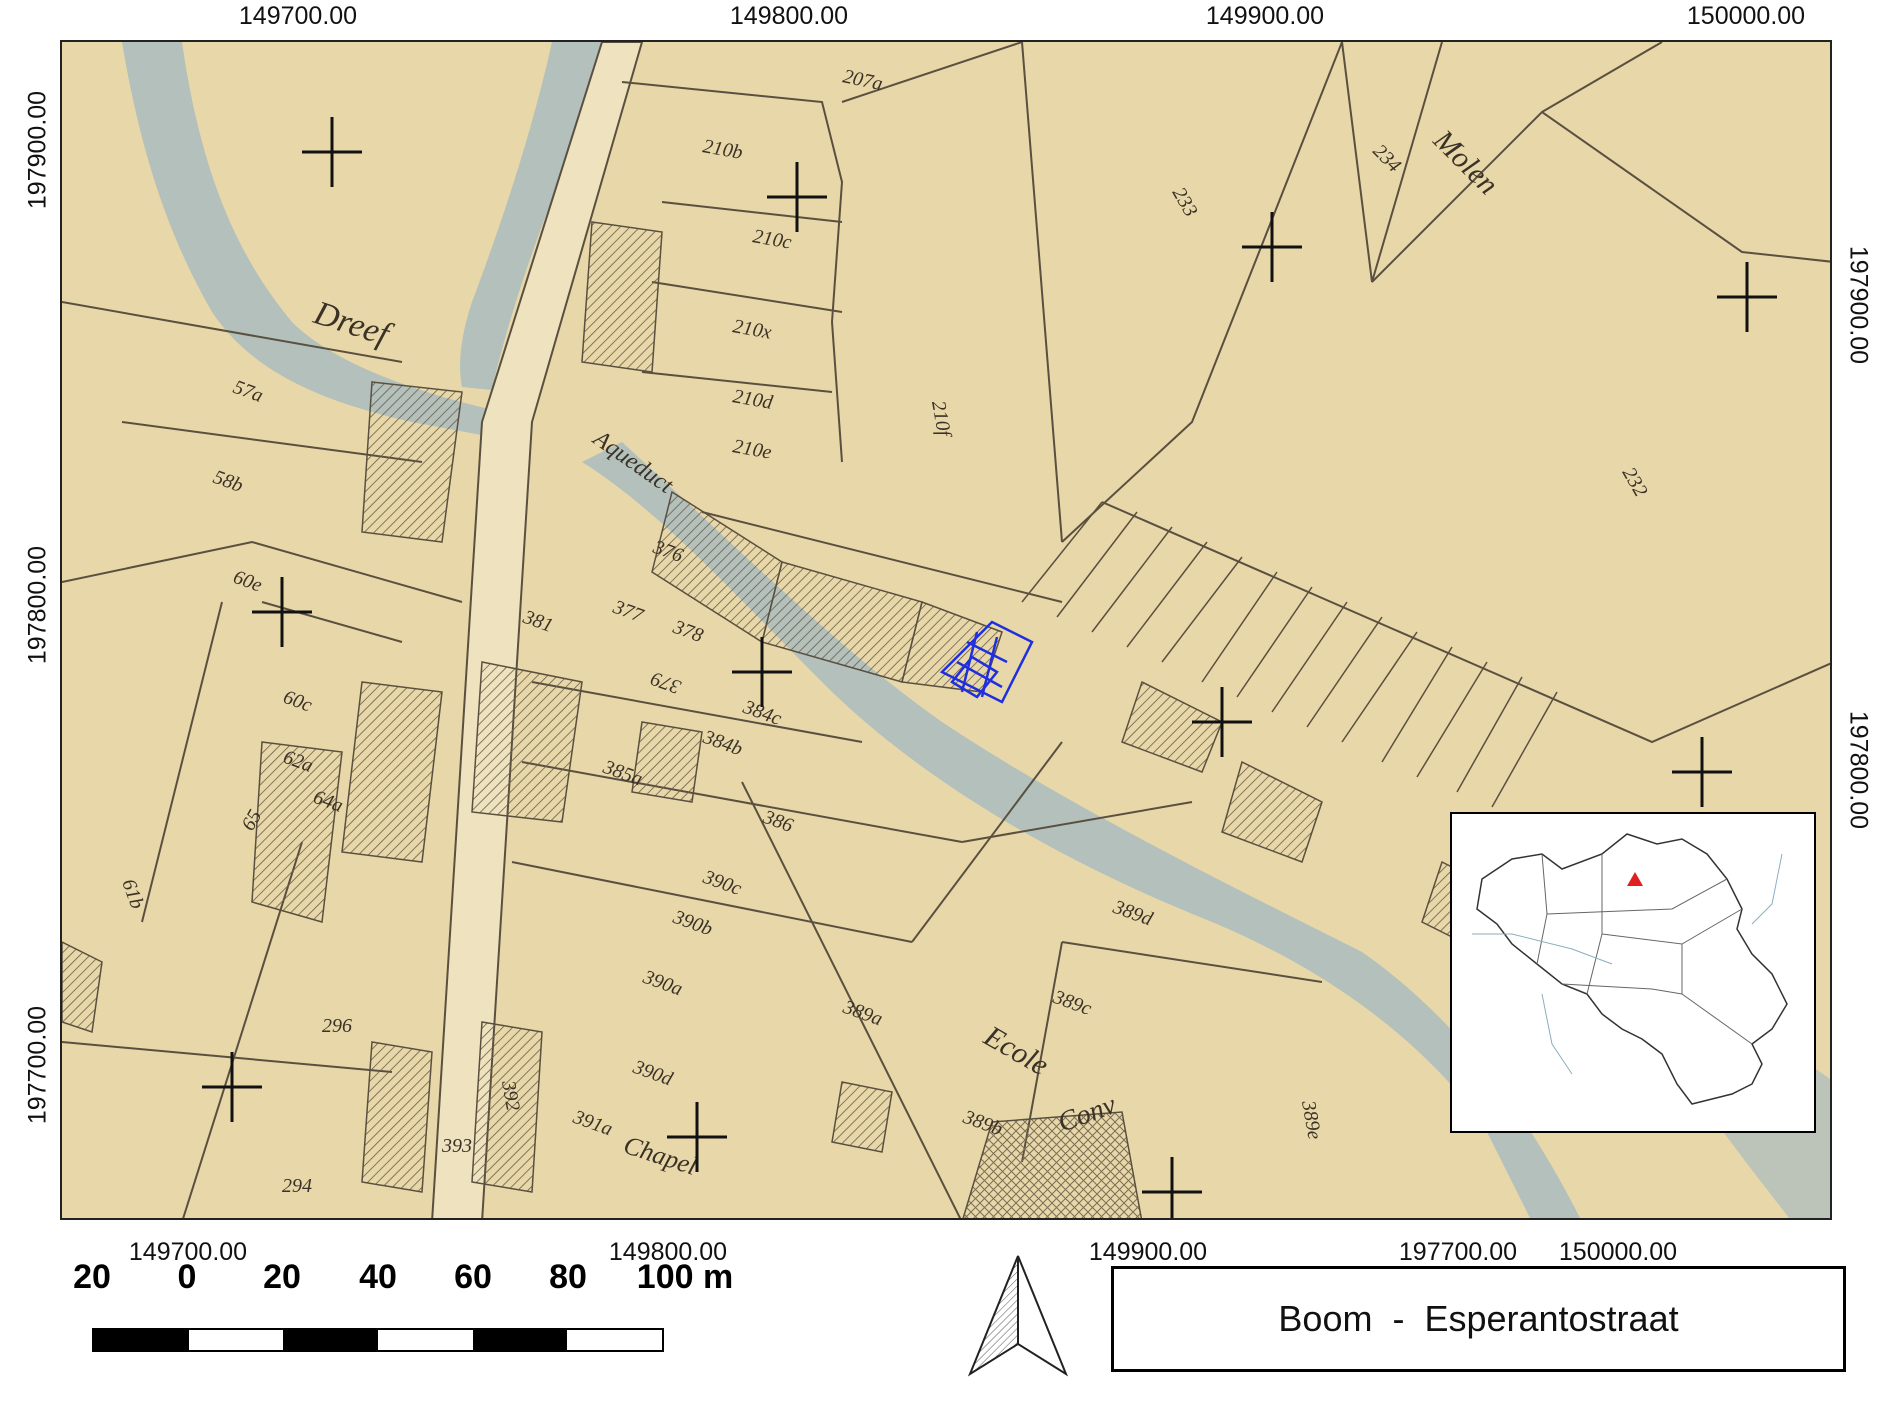  Describe the element at coordinates (473, 1277) in the screenshot. I see `scale-label-4: 60` at that location.